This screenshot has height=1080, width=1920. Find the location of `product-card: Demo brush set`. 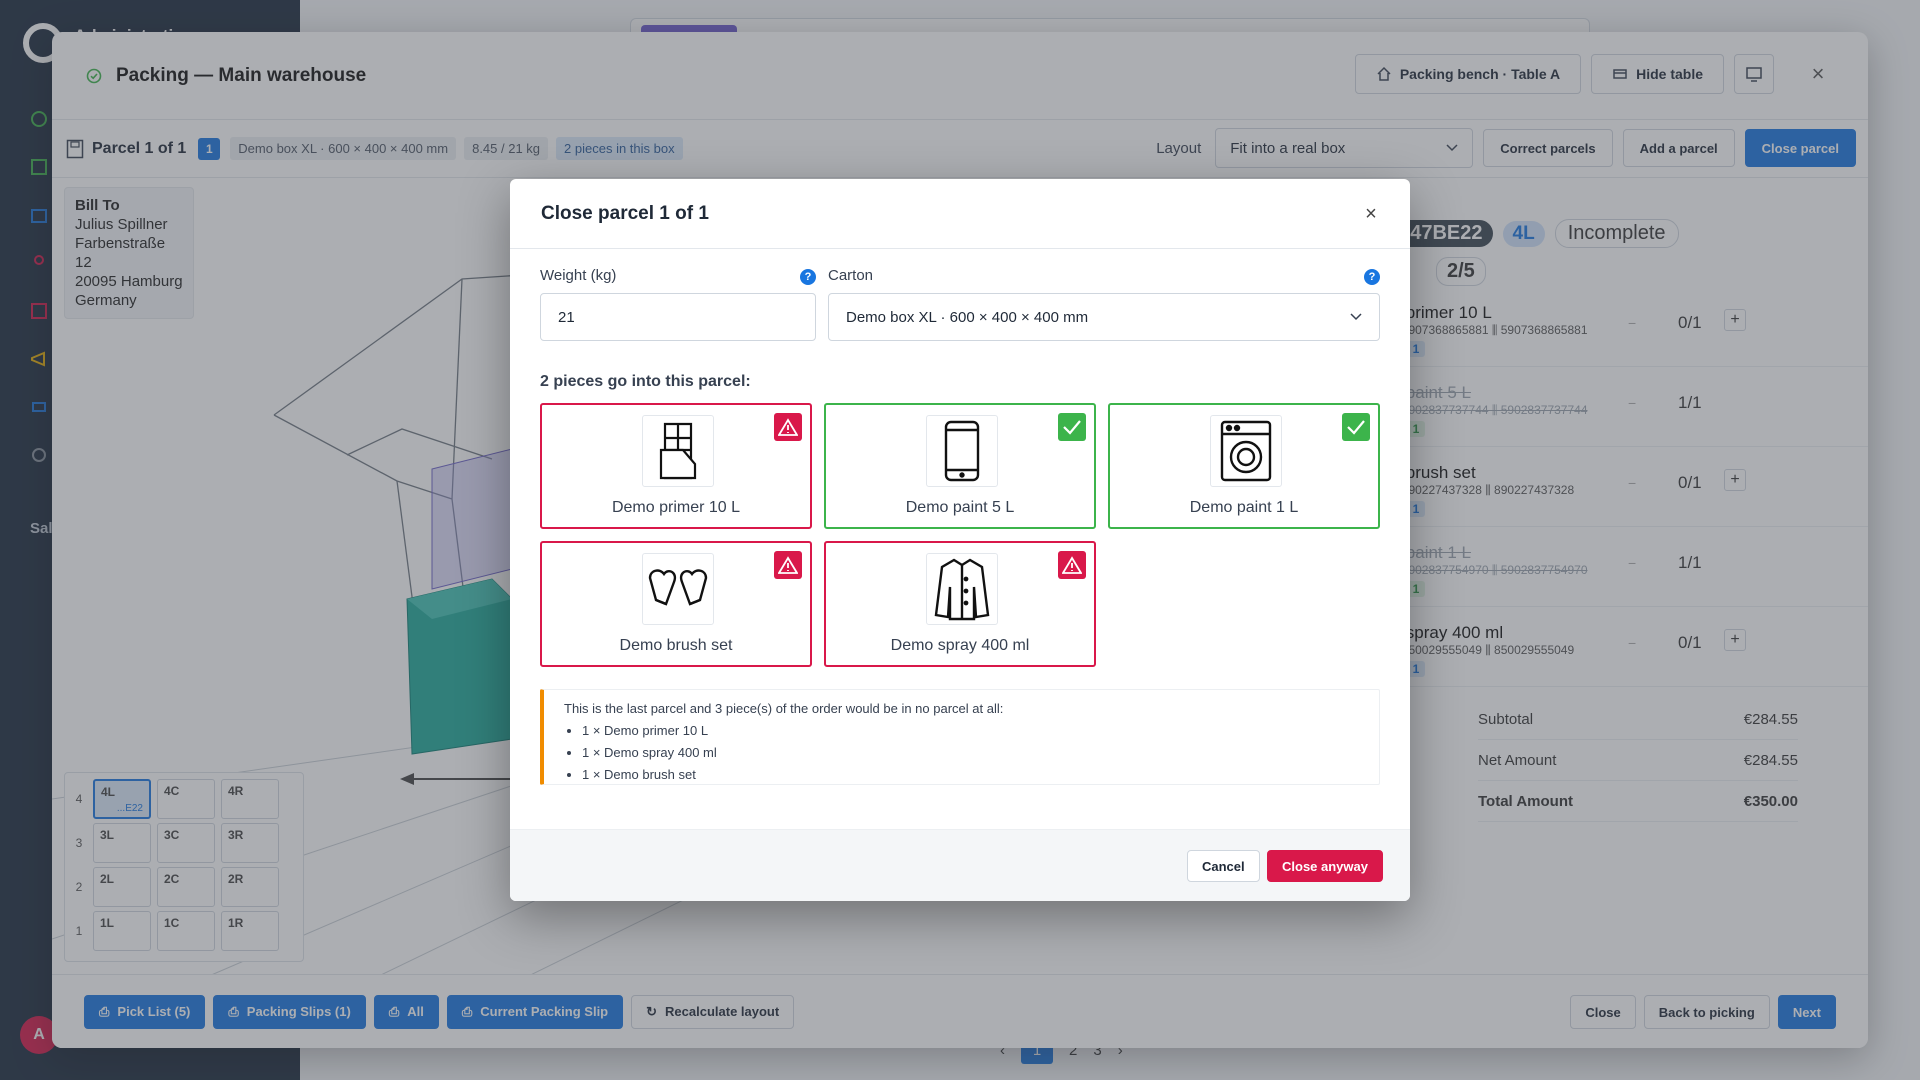

product-card: Demo brush set is located at coordinates (676, 604).